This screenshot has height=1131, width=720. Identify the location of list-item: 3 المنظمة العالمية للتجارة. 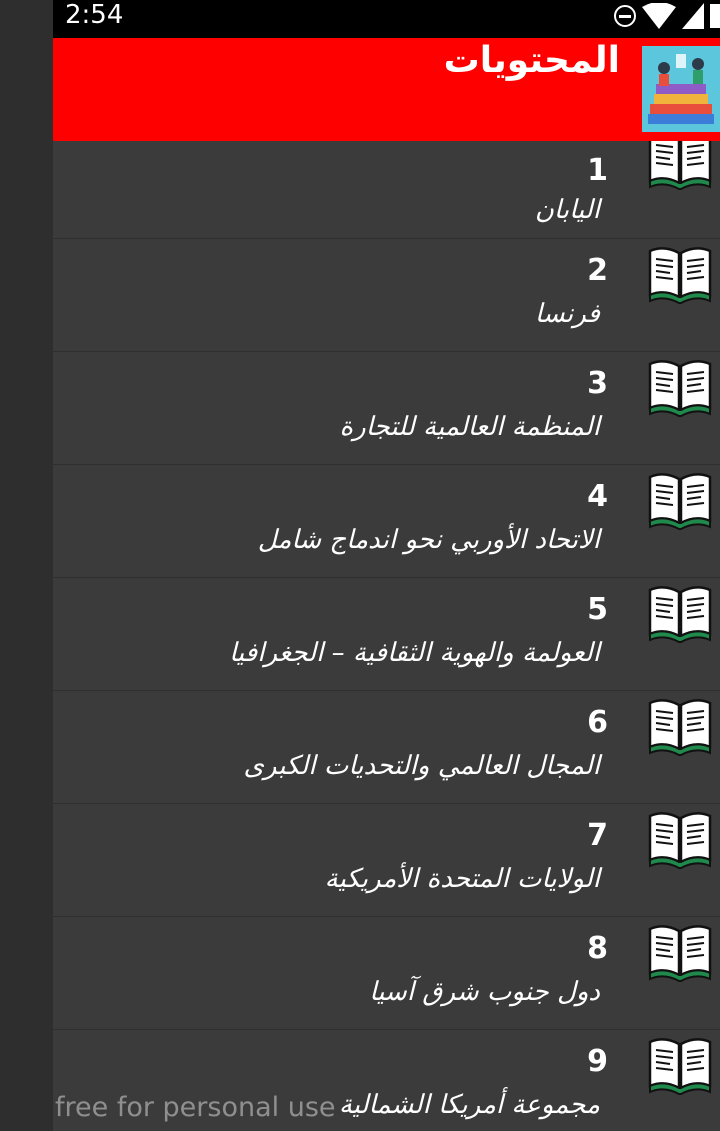
(386, 408).